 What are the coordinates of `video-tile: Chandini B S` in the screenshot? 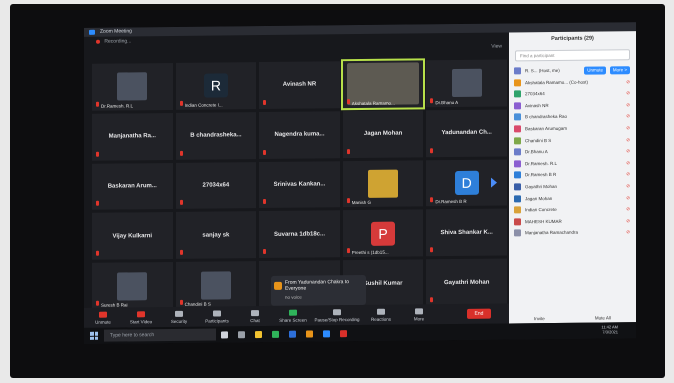 It's located at (216, 285).